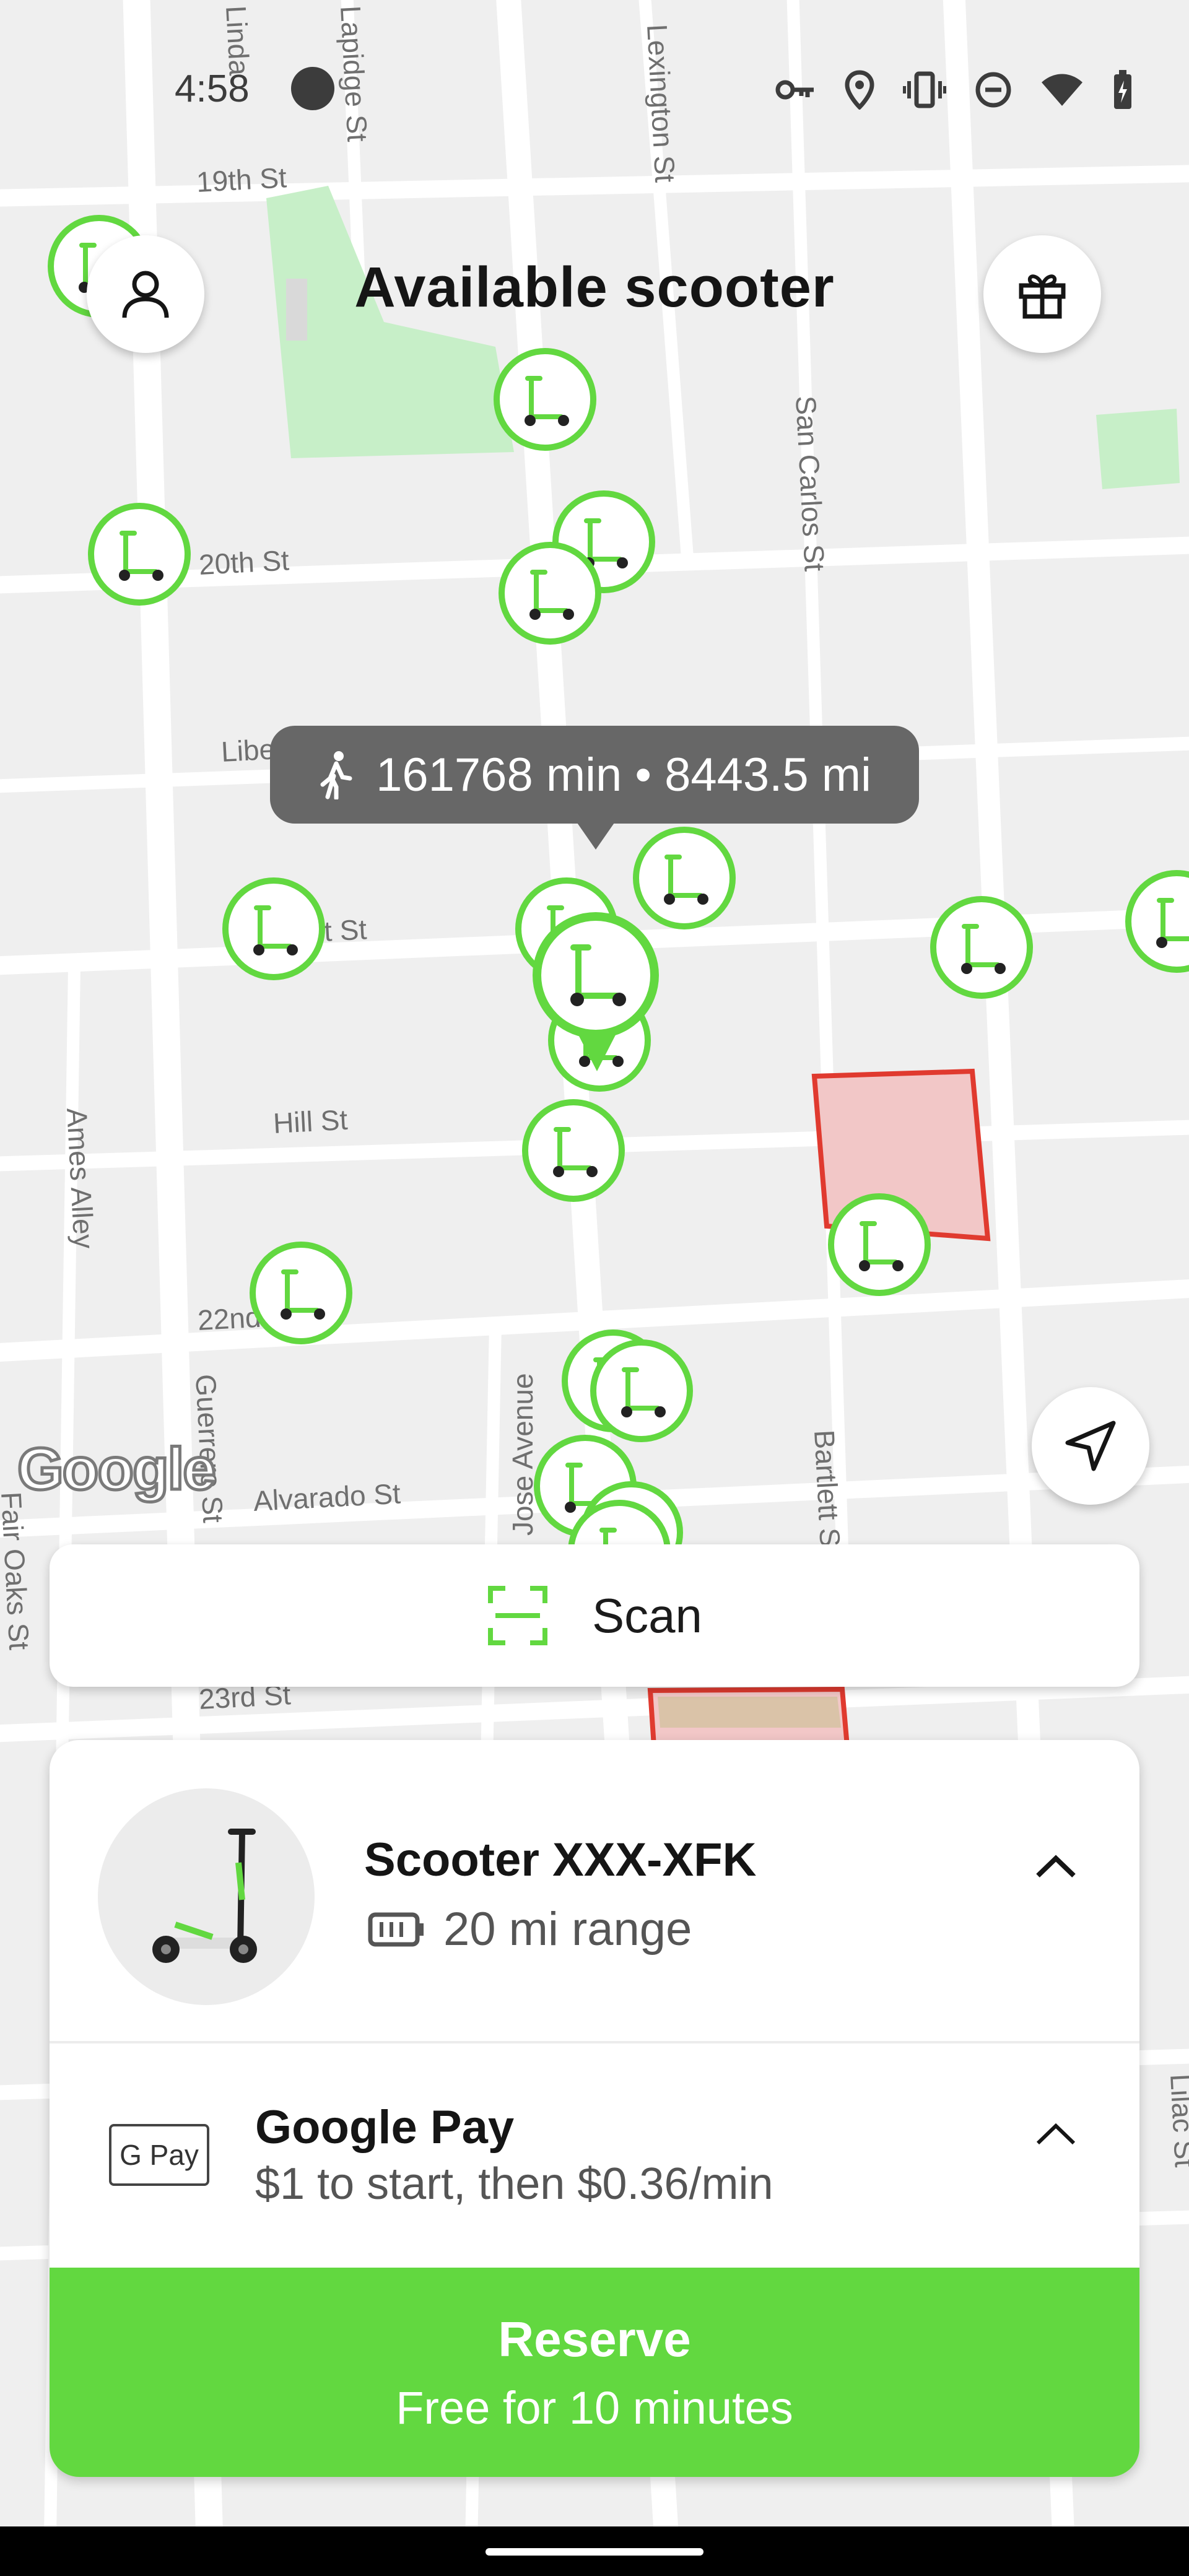 The image size is (1189, 2576). Describe the element at coordinates (514, 2184) in the screenshot. I see `pricing-text: $1 to start, then $0.36/min` at that location.